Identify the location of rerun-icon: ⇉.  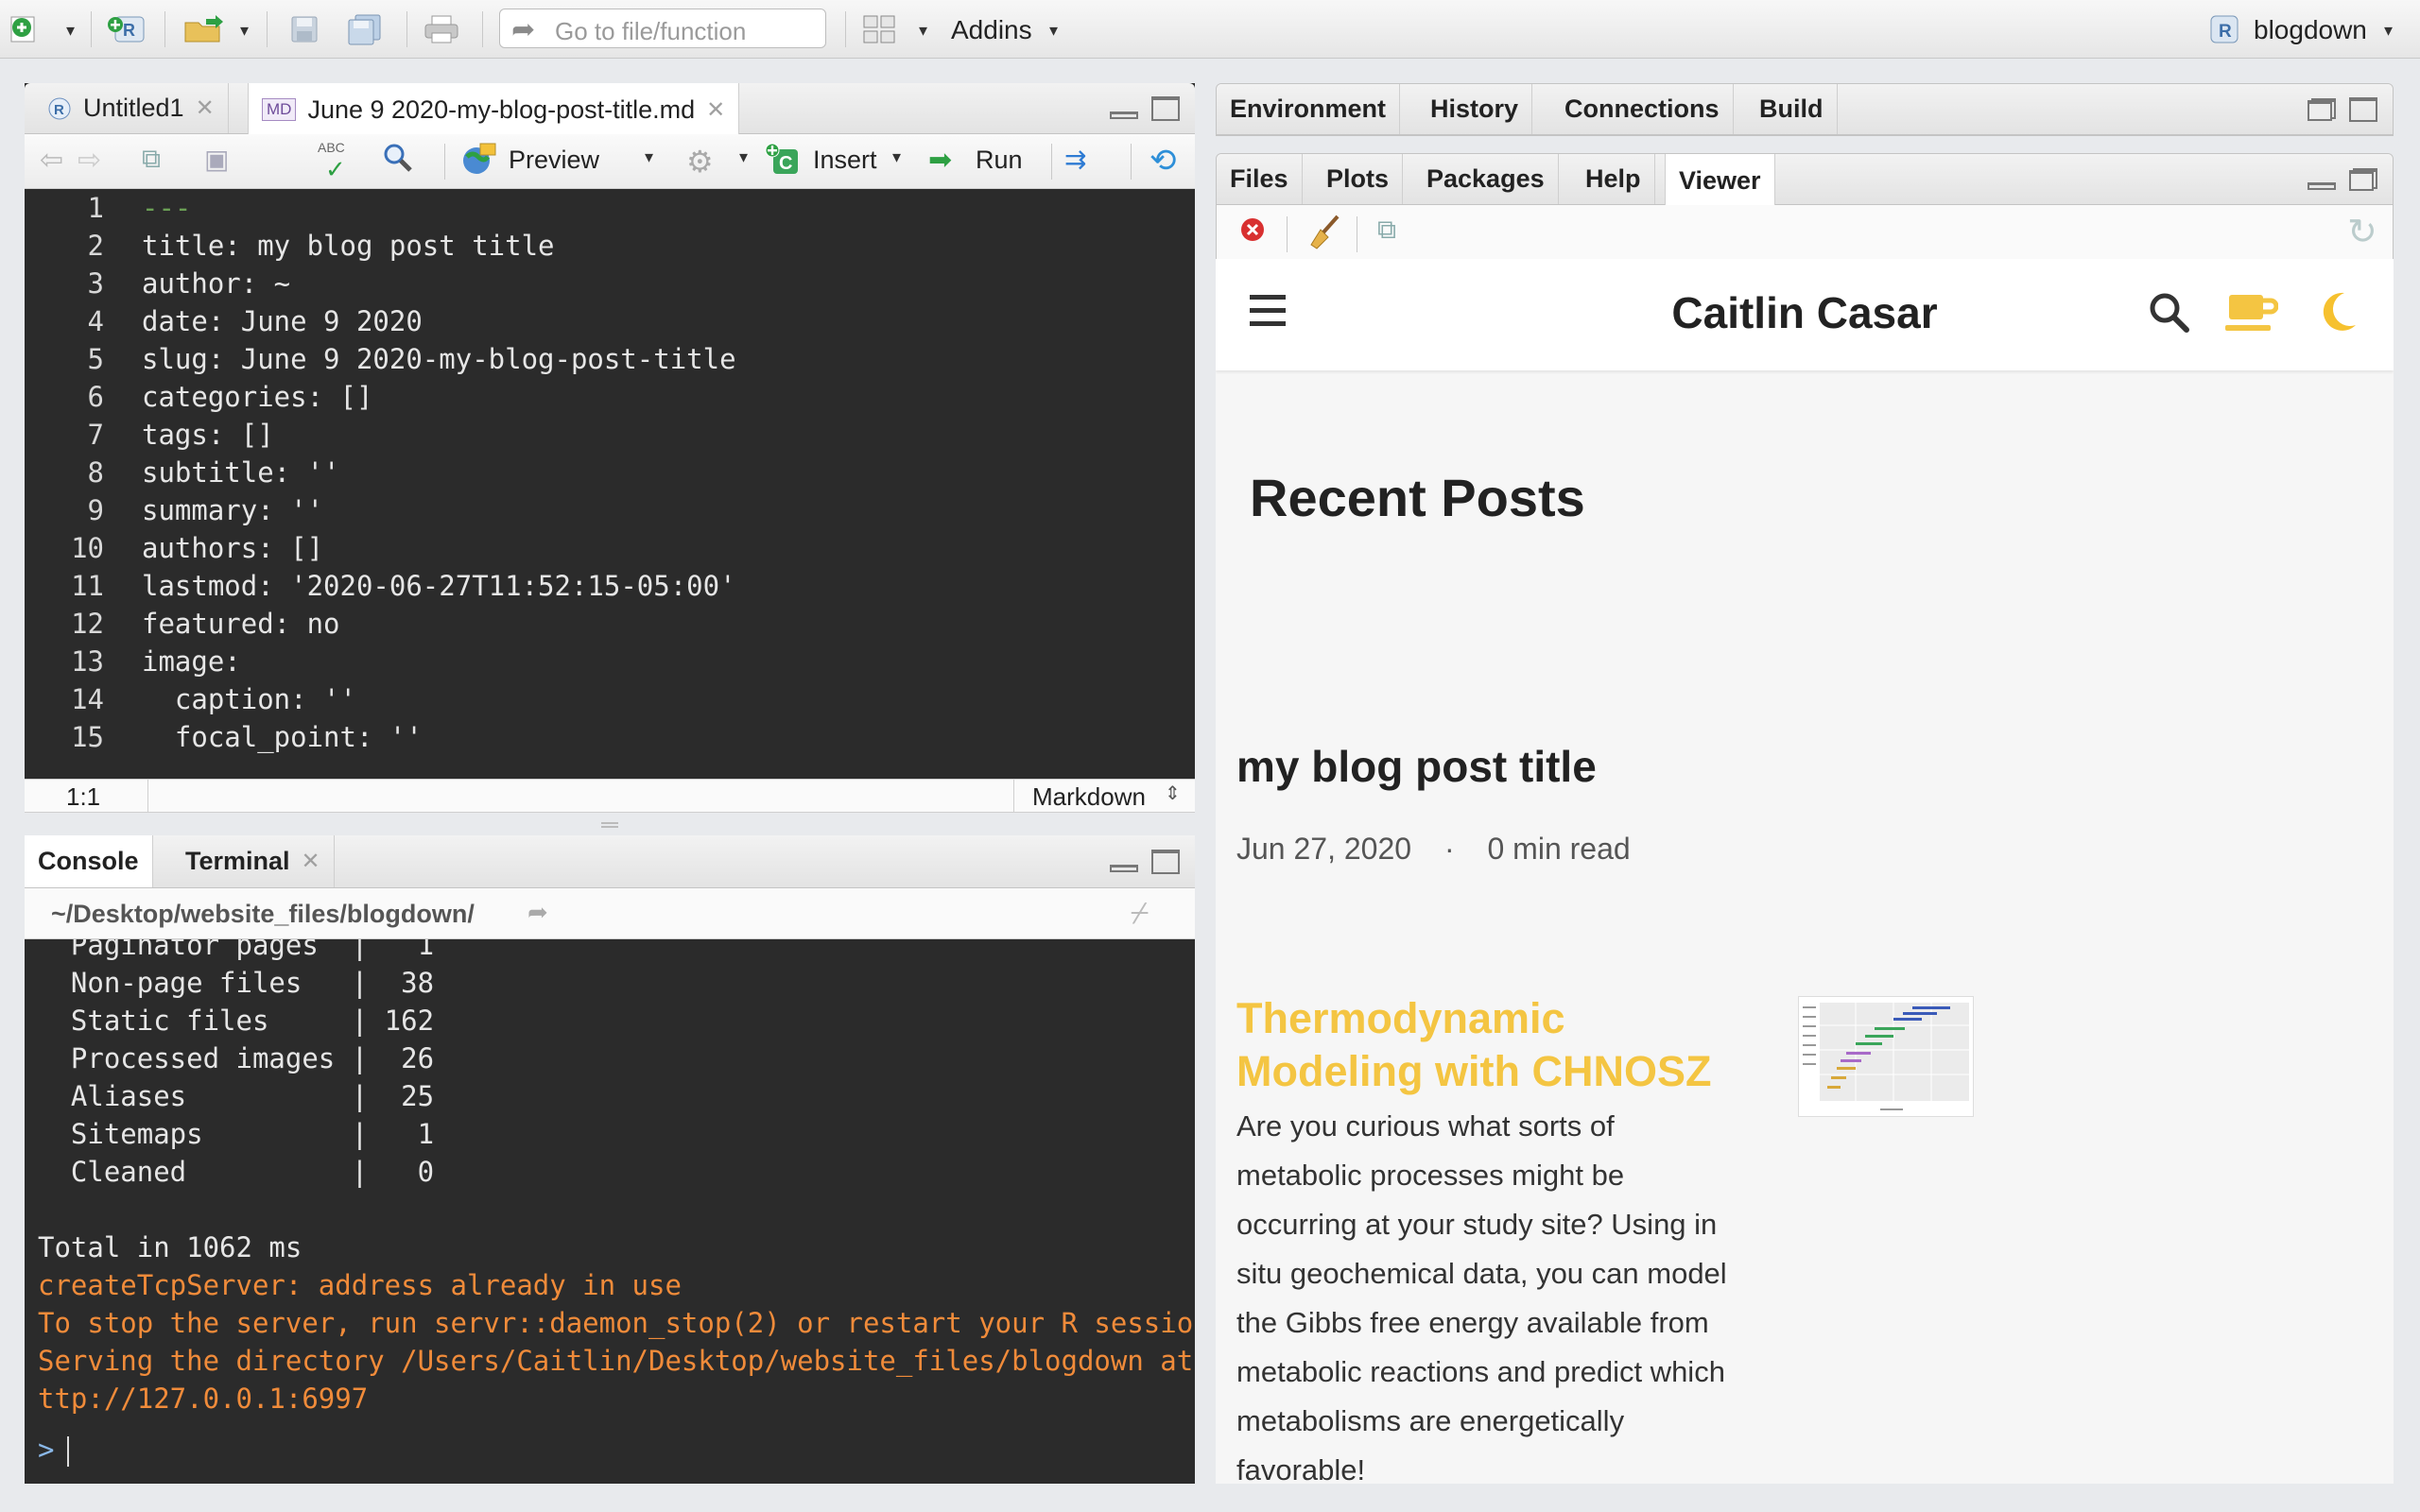
(1075, 159).